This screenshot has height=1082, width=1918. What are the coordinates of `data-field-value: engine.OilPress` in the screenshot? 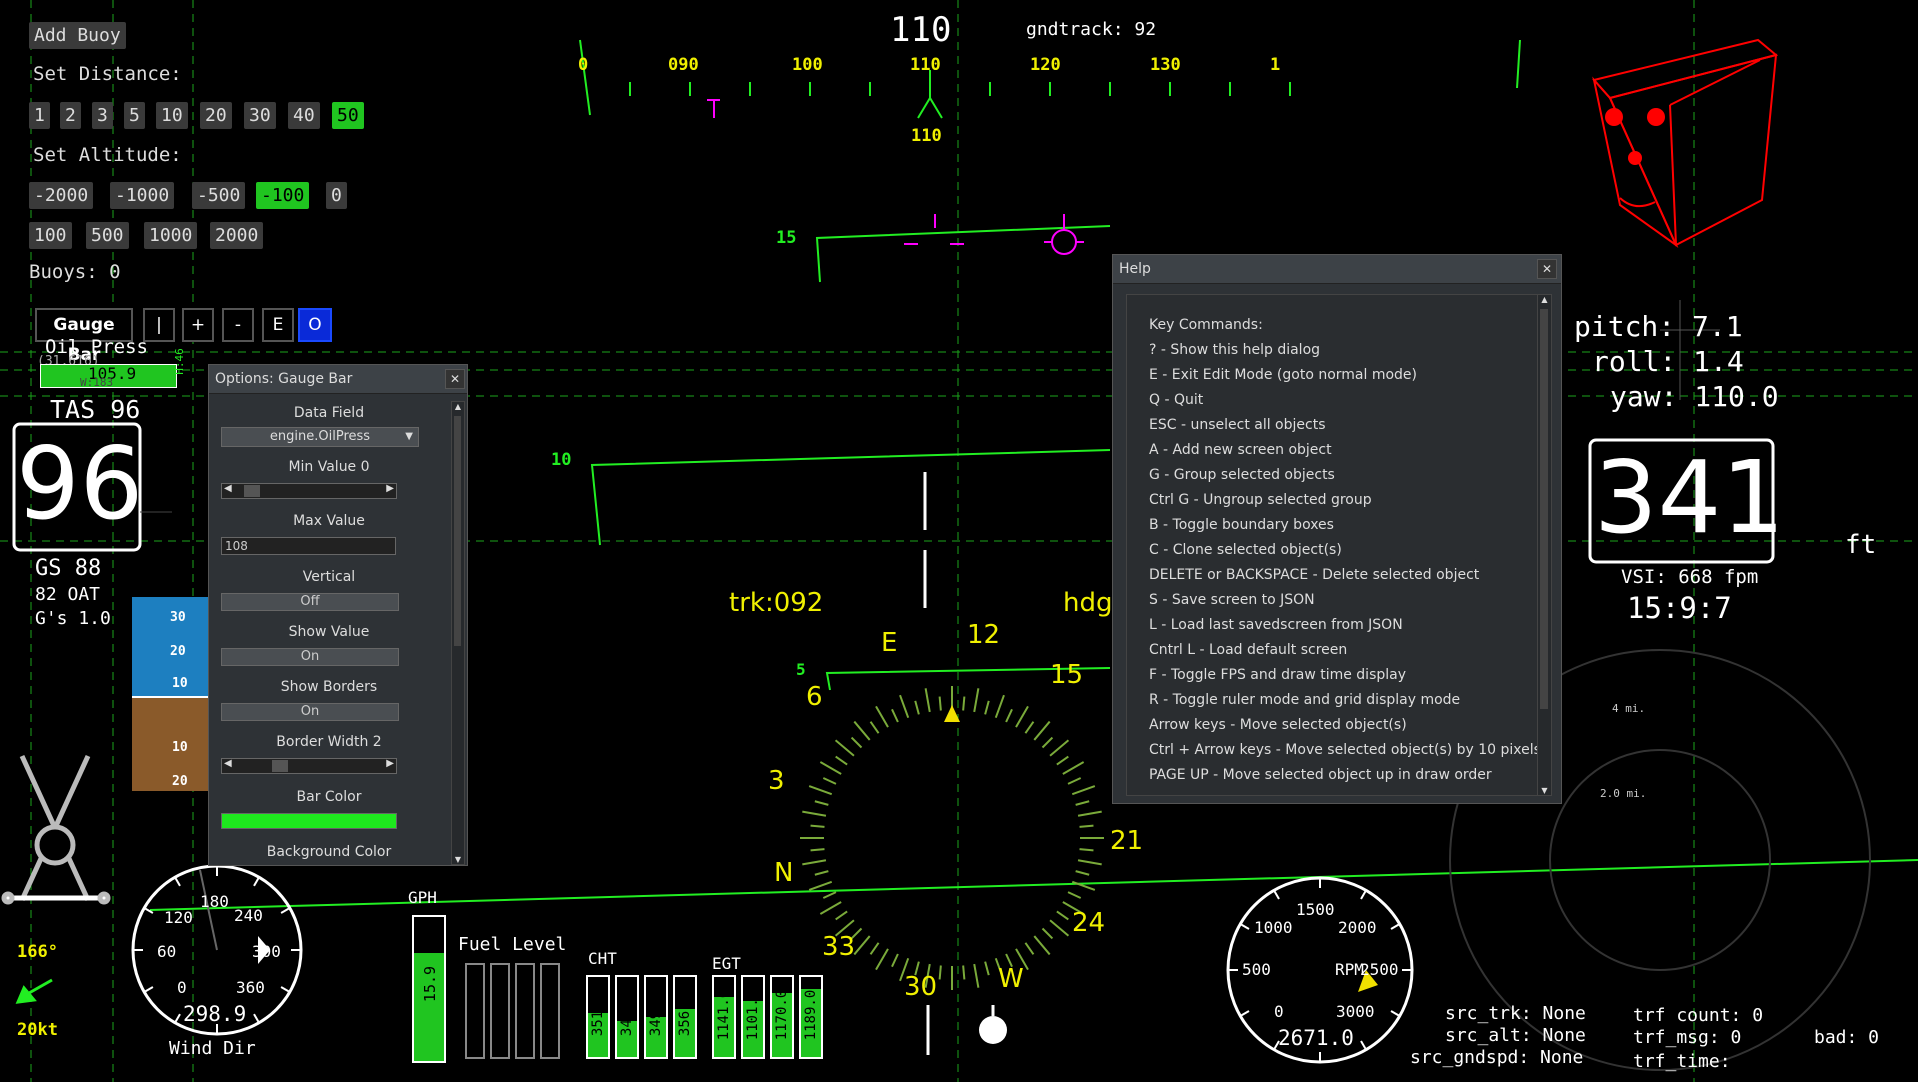 It's located at (320, 436).